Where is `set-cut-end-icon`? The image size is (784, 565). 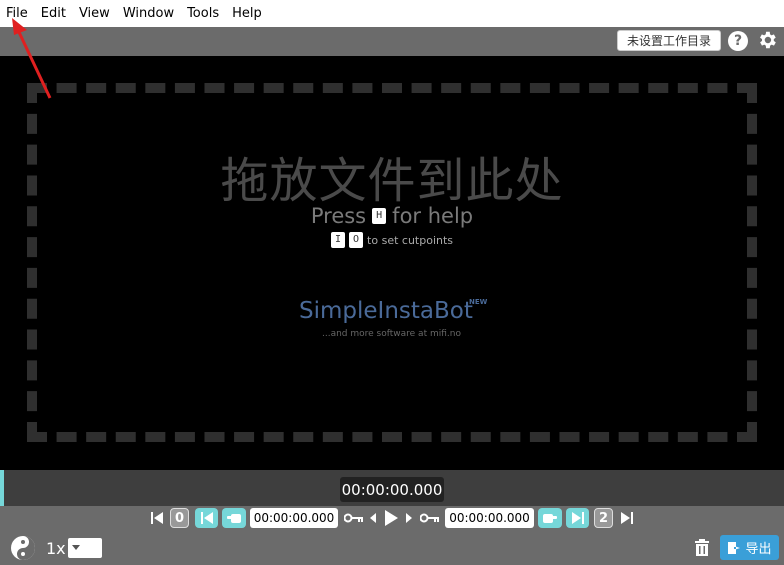
set-cut-end-icon is located at coordinates (550, 518).